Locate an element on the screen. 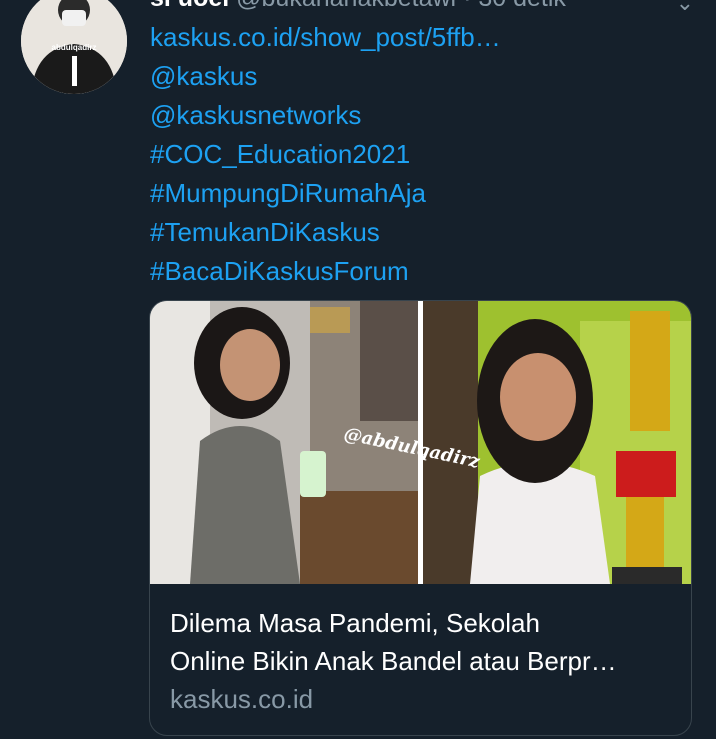 The width and height of the screenshot is (716, 739). tweet-header: si uoel @bukananakbetawi · 30 detik is located at coordinates (358, 6).